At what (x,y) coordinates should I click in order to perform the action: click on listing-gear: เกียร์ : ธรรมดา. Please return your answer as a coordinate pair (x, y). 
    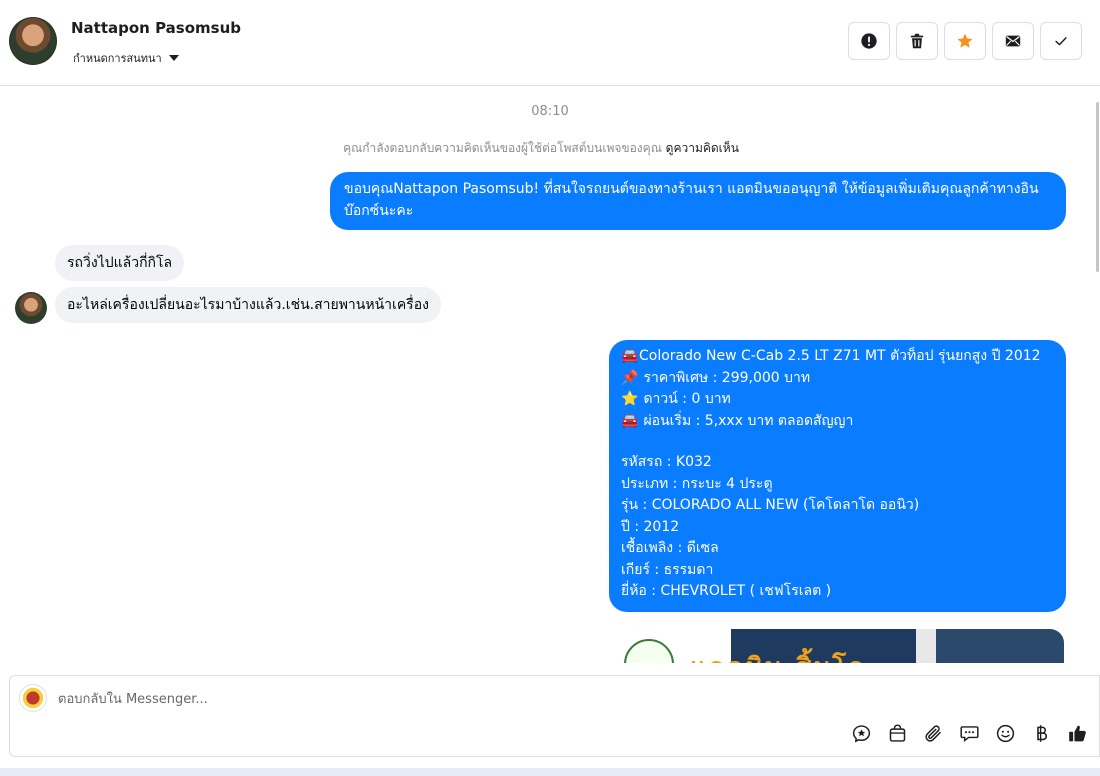
    Looking at the image, I should click on (667, 569).